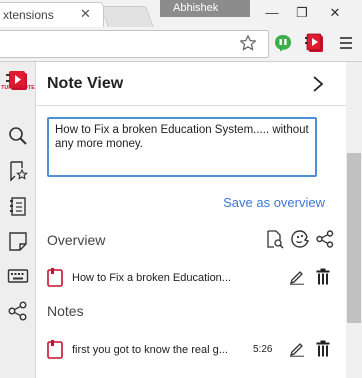 The height and width of the screenshot is (378, 362). What do you see at coordinates (325, 239) in the screenshot?
I see `share-overview-icon` at bounding box center [325, 239].